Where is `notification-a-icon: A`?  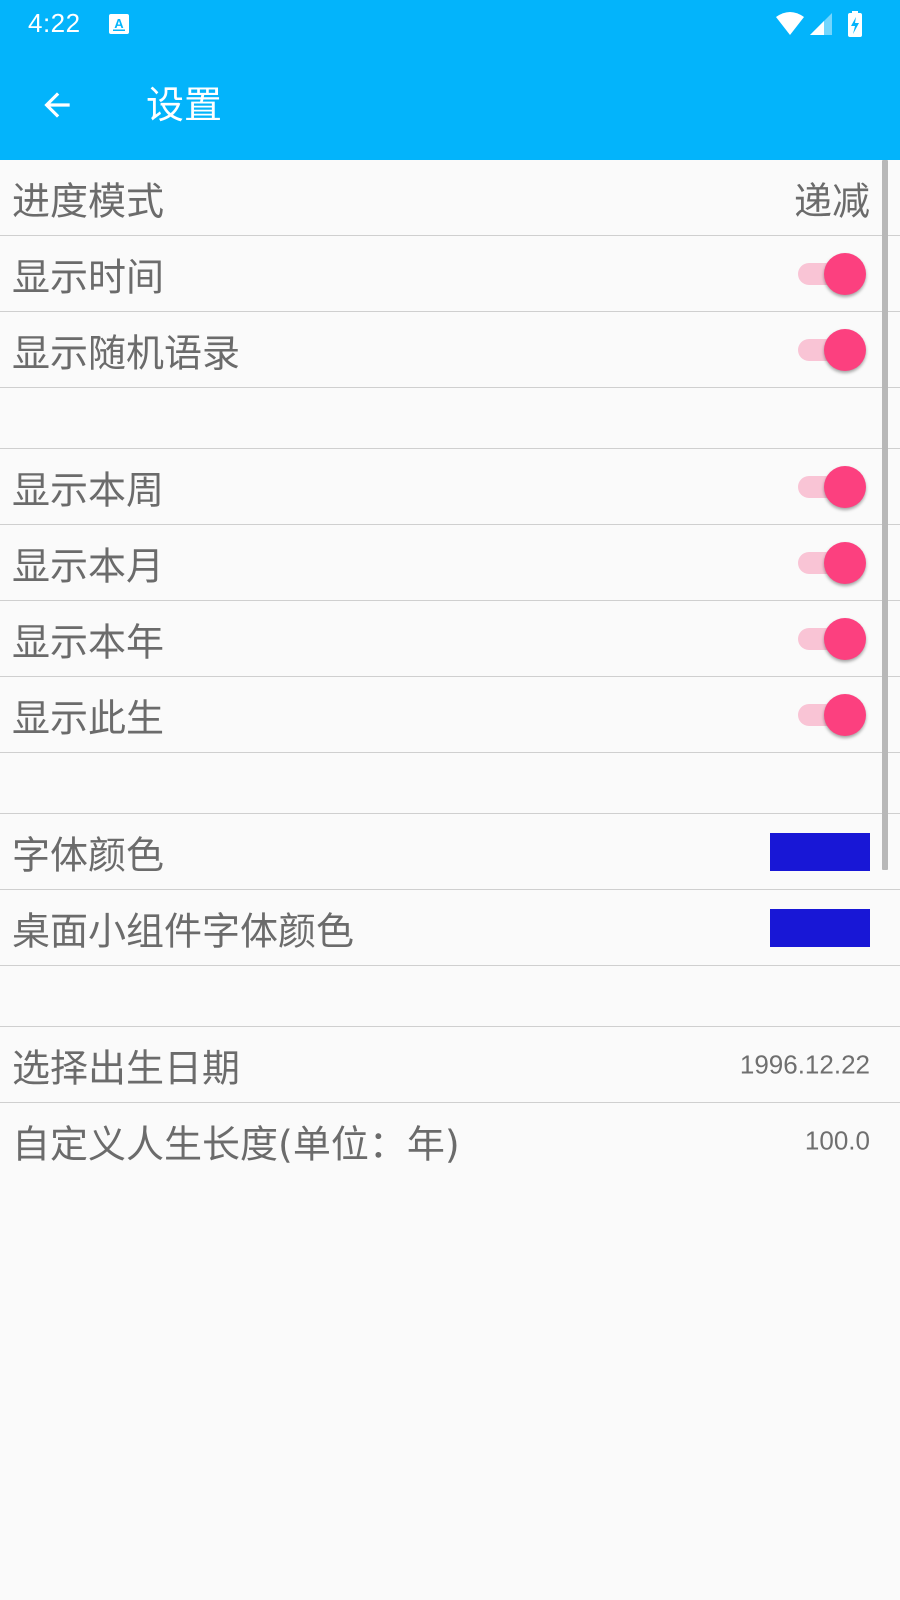 notification-a-icon: A is located at coordinates (119, 24).